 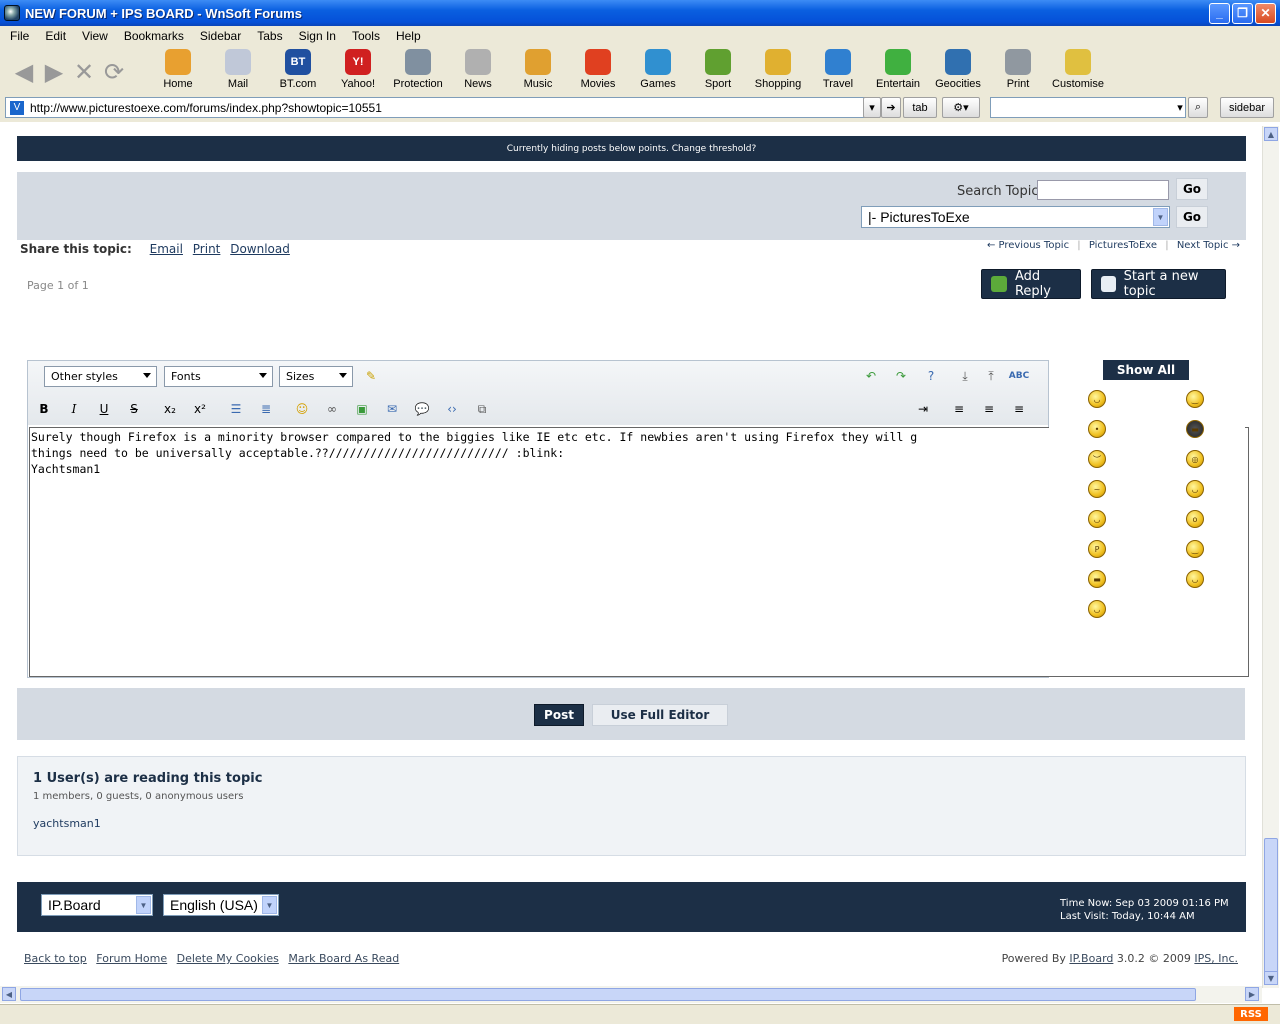 I want to click on indent-icon: ⇥, so click(x=923, y=409).